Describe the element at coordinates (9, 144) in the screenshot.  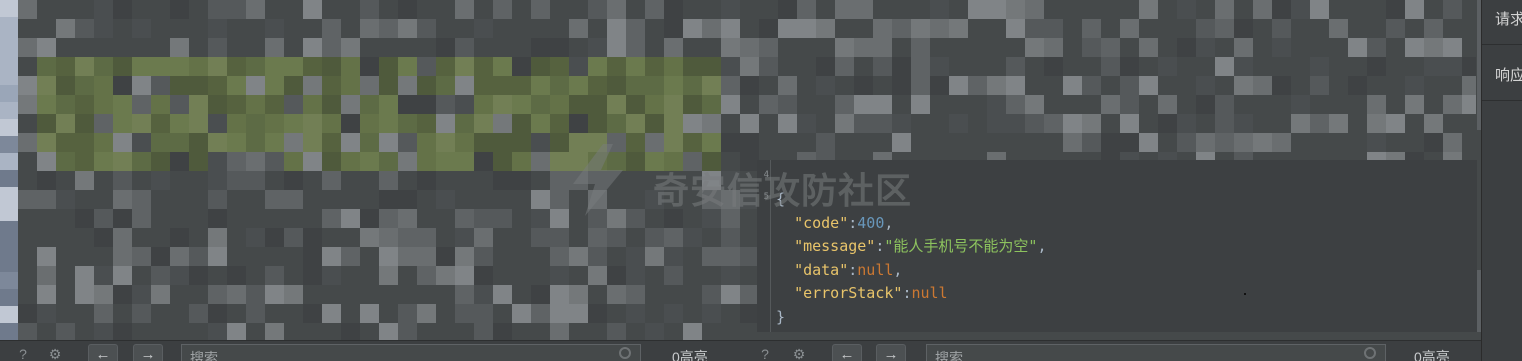
I see `gutter-pixel` at that location.